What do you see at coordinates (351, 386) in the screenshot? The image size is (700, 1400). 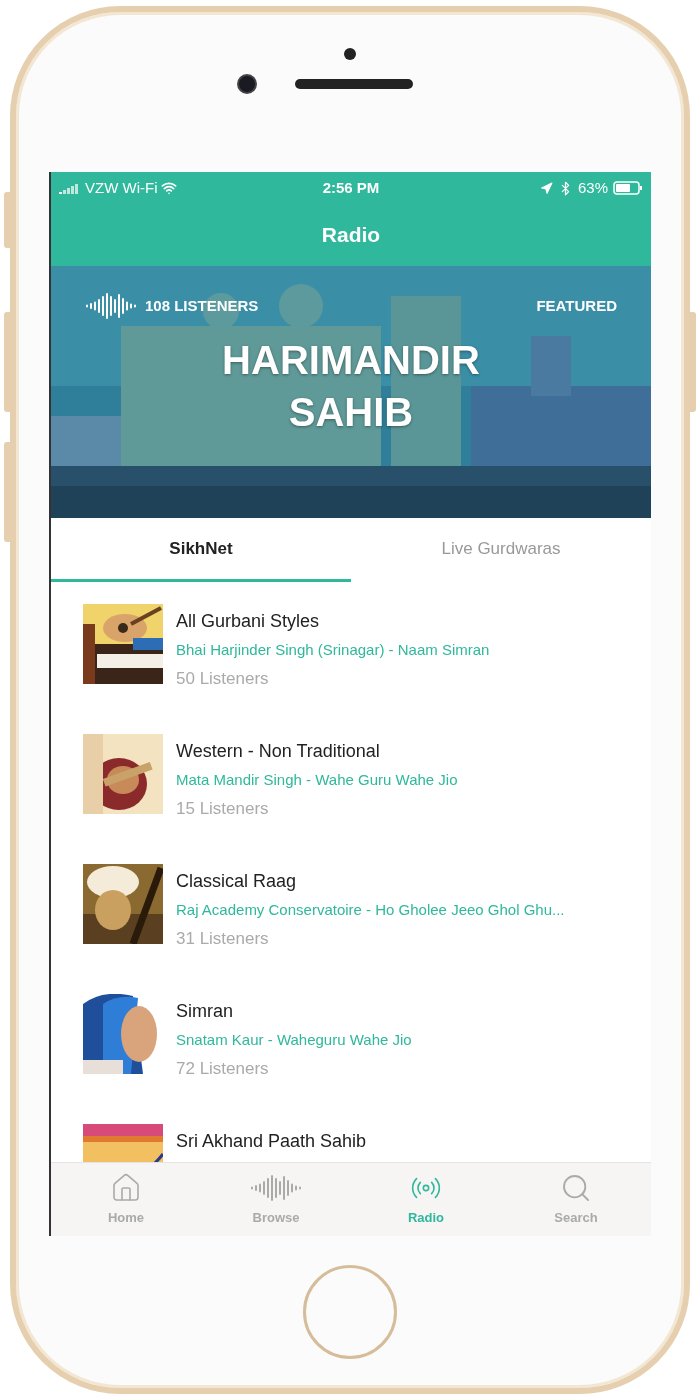 I see `featured-title: HARIMANDIR SAHIB` at bounding box center [351, 386].